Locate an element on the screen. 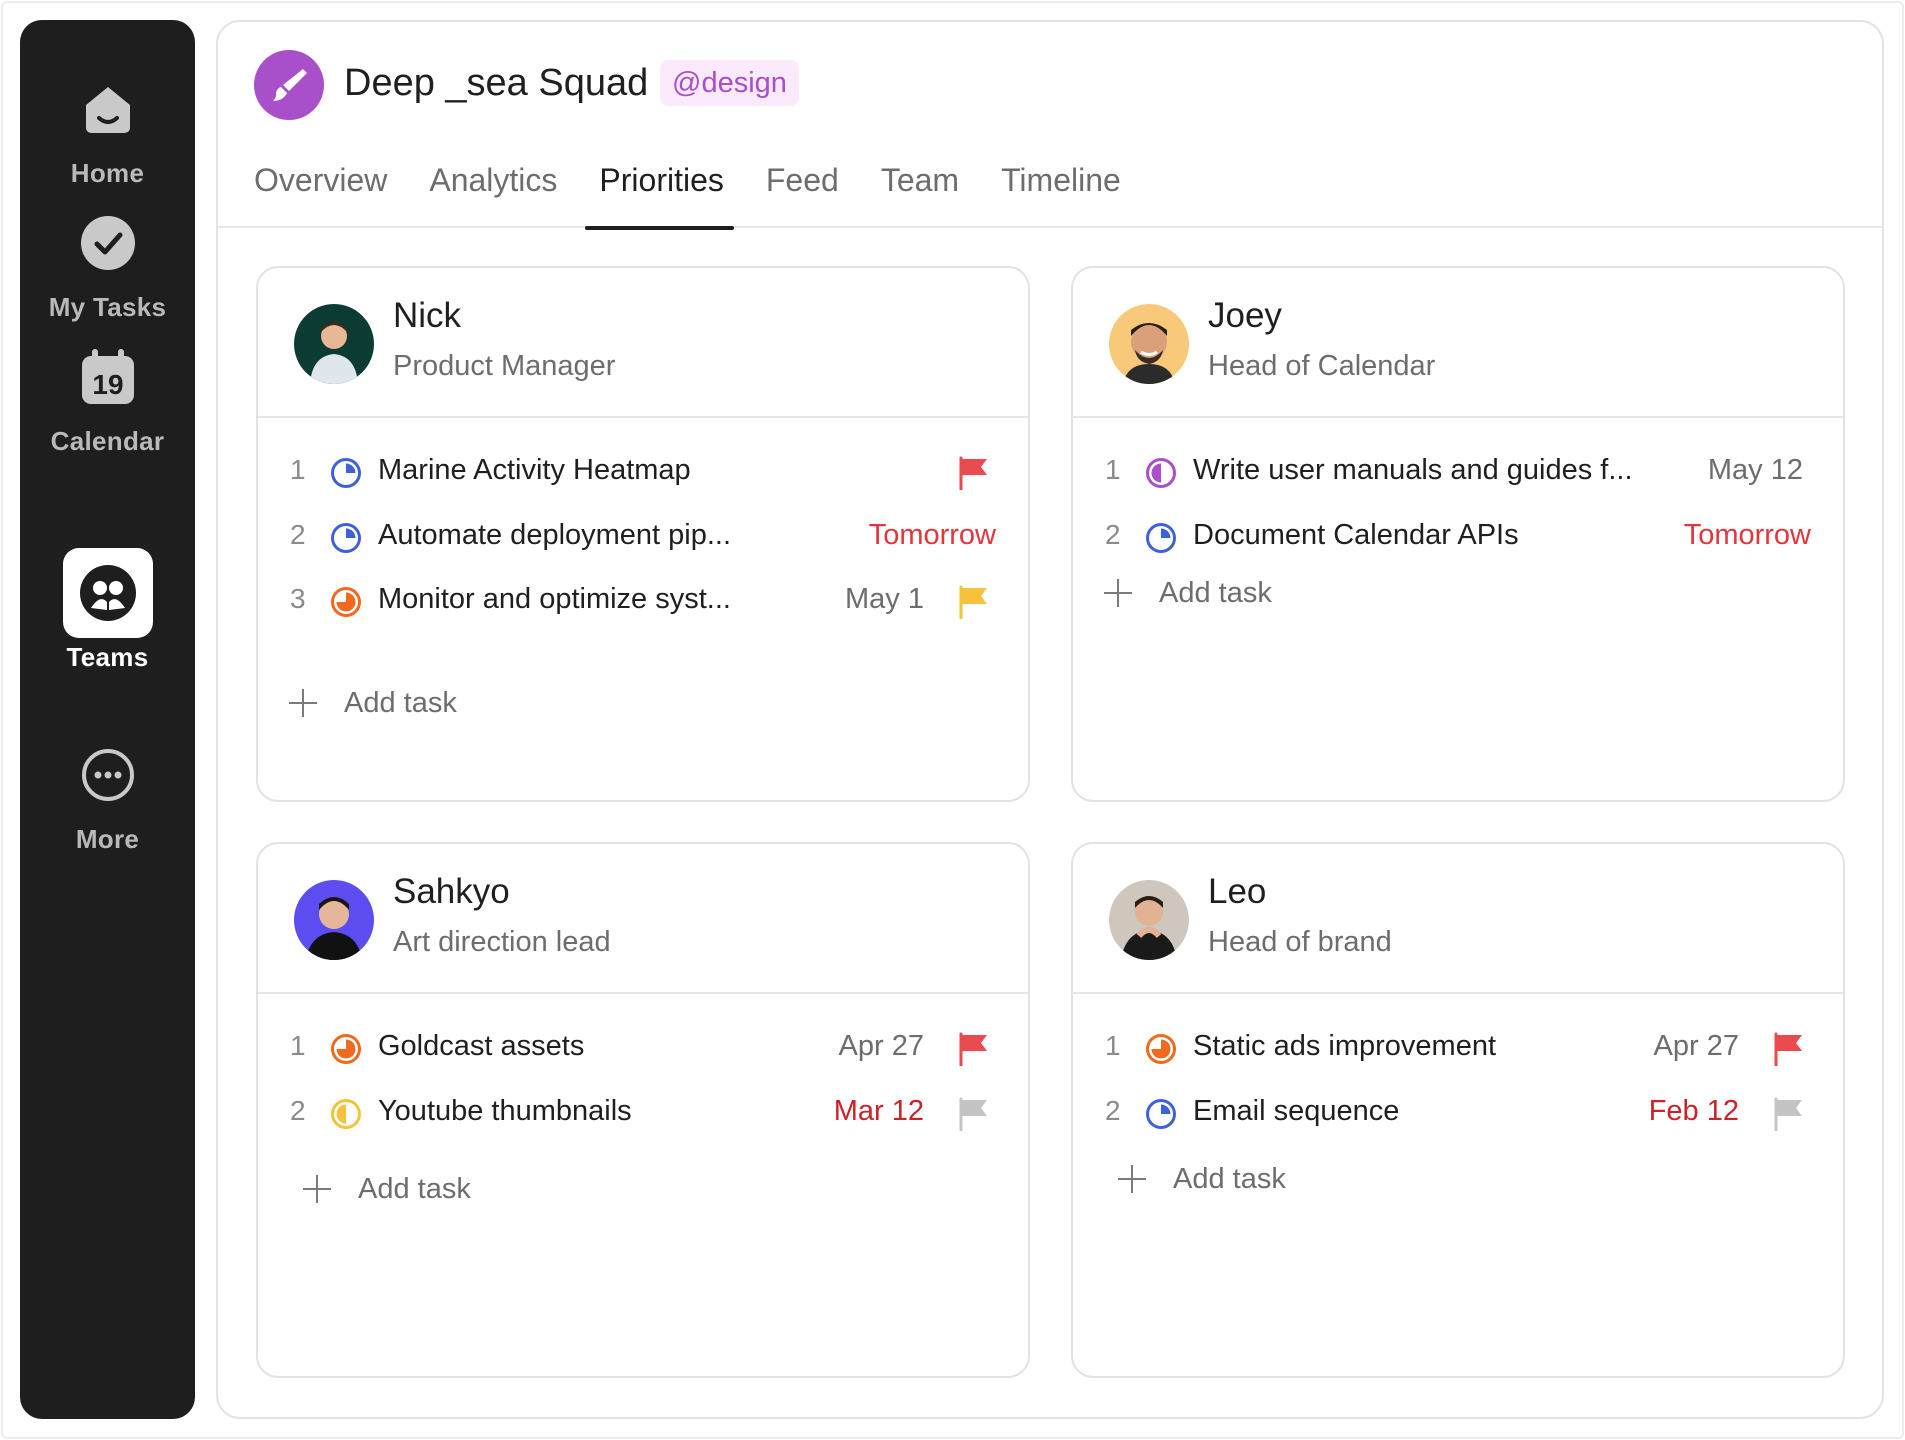 The height and width of the screenshot is (1440, 1905). check-circle-icon is located at coordinates (108, 243).